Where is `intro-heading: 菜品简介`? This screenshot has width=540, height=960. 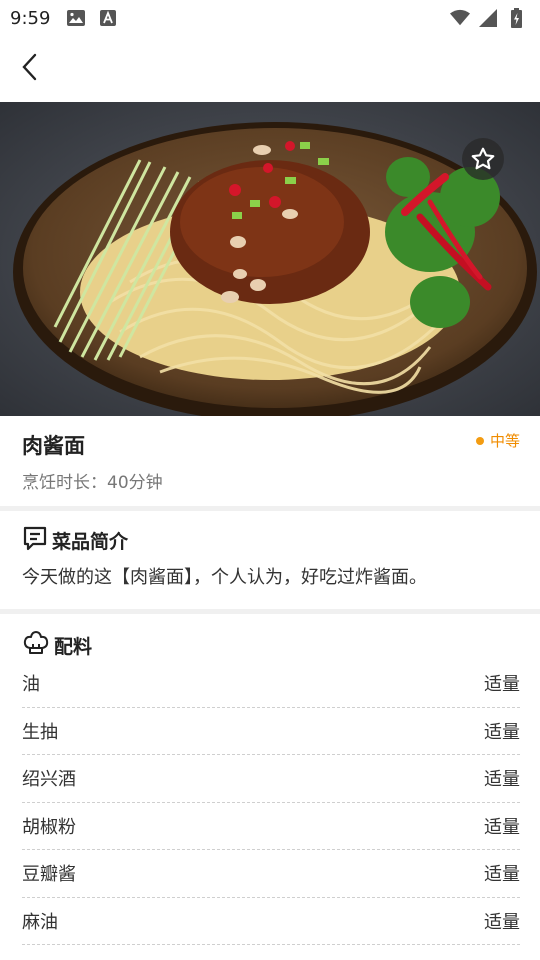
intro-heading: 菜品简介 is located at coordinates (75, 540).